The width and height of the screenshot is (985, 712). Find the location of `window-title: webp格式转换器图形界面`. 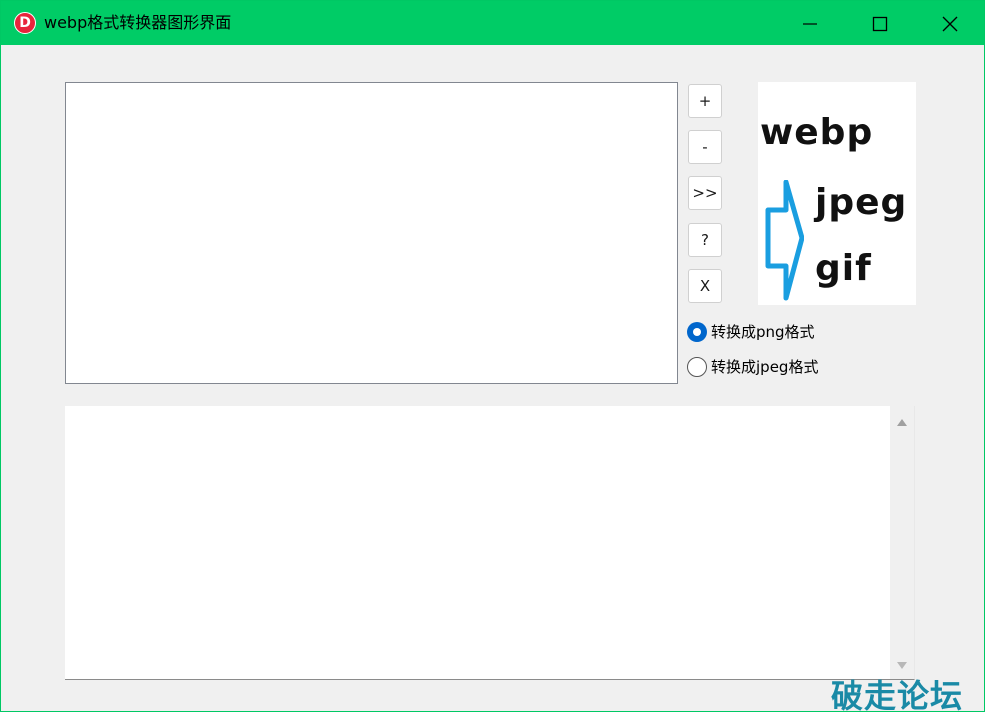

window-title: webp格式转换器图形界面 is located at coordinates (138, 22).